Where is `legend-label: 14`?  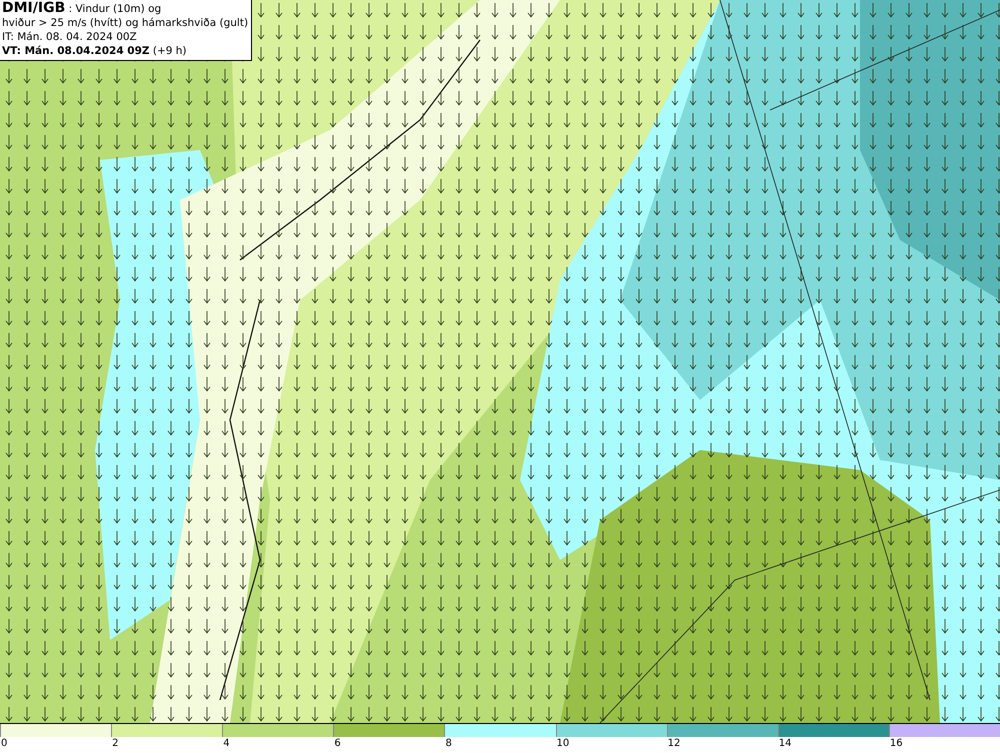 legend-label: 14 is located at coordinates (785, 744).